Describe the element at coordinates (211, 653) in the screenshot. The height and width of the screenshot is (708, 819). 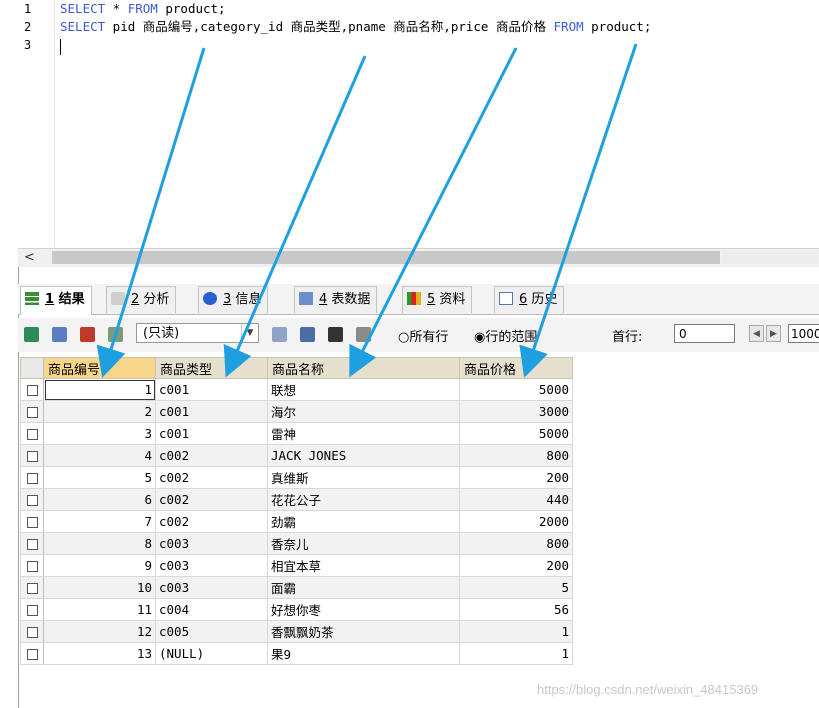
I see `cell-category: (NULL)` at that location.